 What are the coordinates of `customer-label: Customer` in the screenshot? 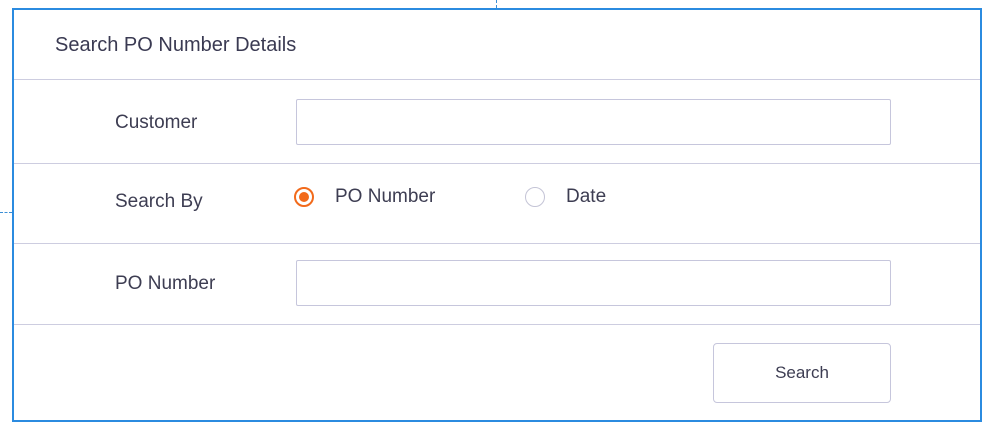 It's located at (156, 122).